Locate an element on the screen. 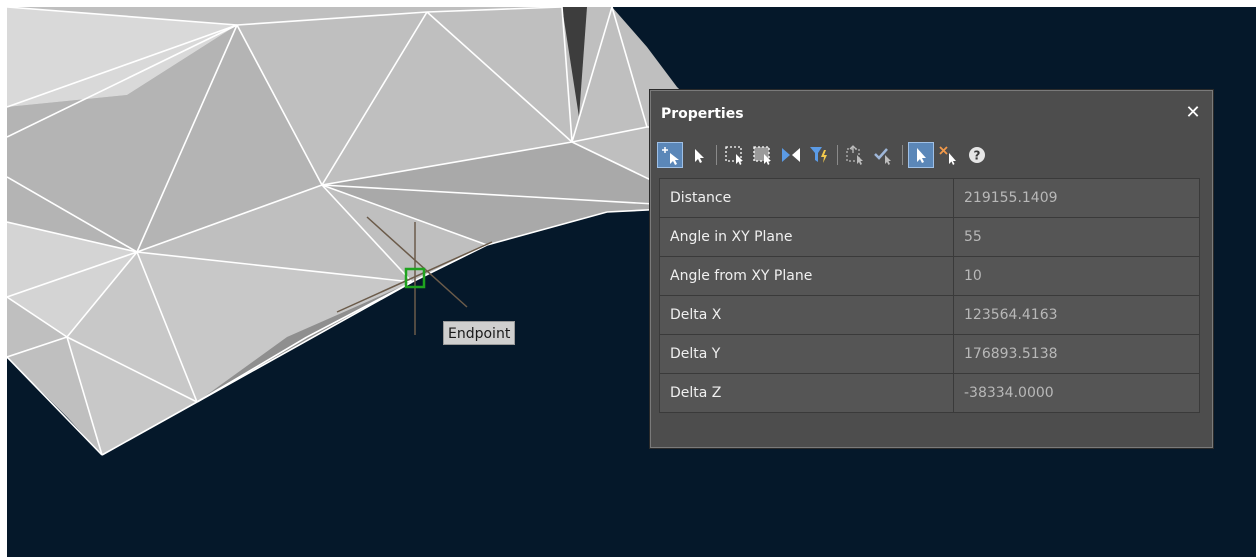 Image resolution: width=1256 pixels, height=557 pixels. table-row: Delta X 123564.4163 is located at coordinates (929, 315).